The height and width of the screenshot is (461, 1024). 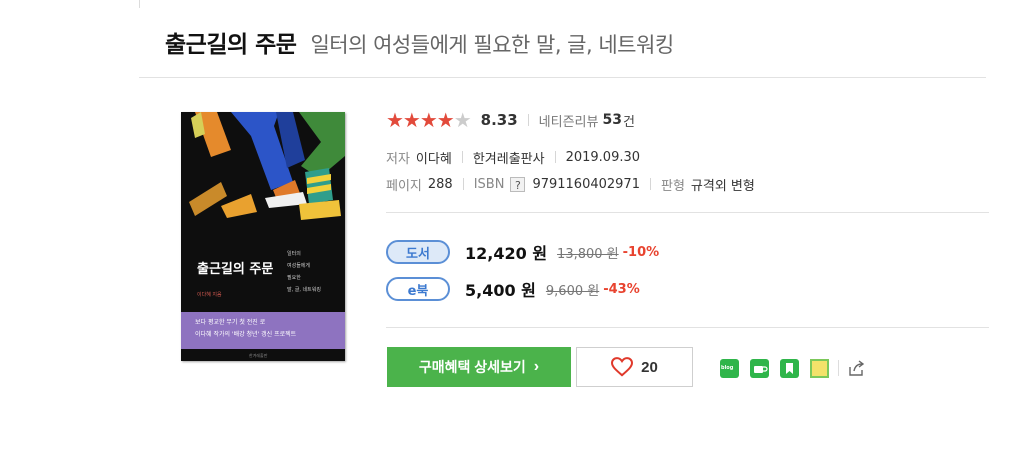 What do you see at coordinates (722, 186) in the screenshot?
I see `format-value: 규격외 변형` at bounding box center [722, 186].